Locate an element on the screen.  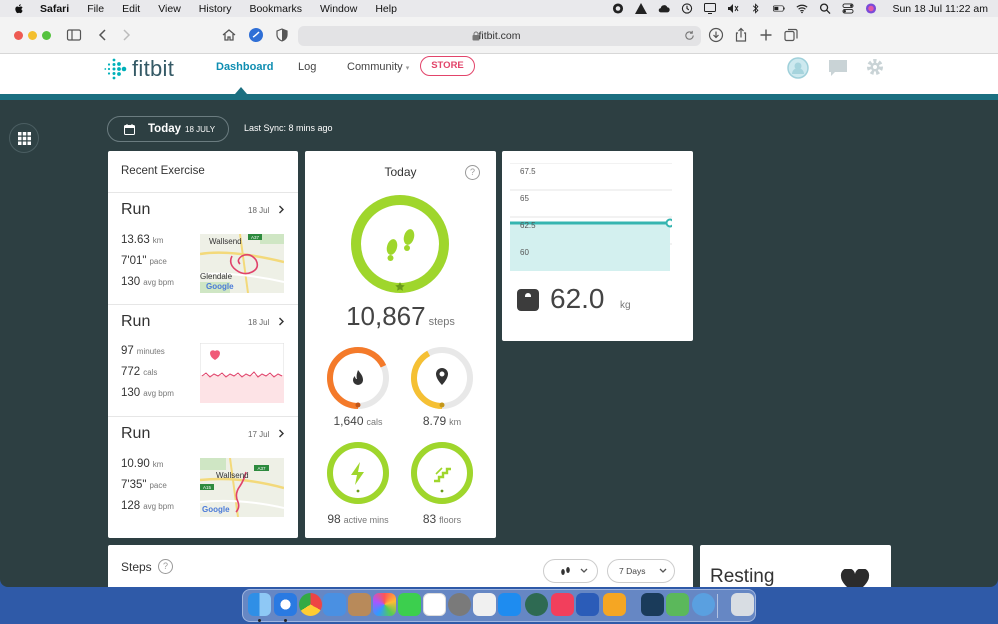
gear-icon is located at coordinates (875, 67).